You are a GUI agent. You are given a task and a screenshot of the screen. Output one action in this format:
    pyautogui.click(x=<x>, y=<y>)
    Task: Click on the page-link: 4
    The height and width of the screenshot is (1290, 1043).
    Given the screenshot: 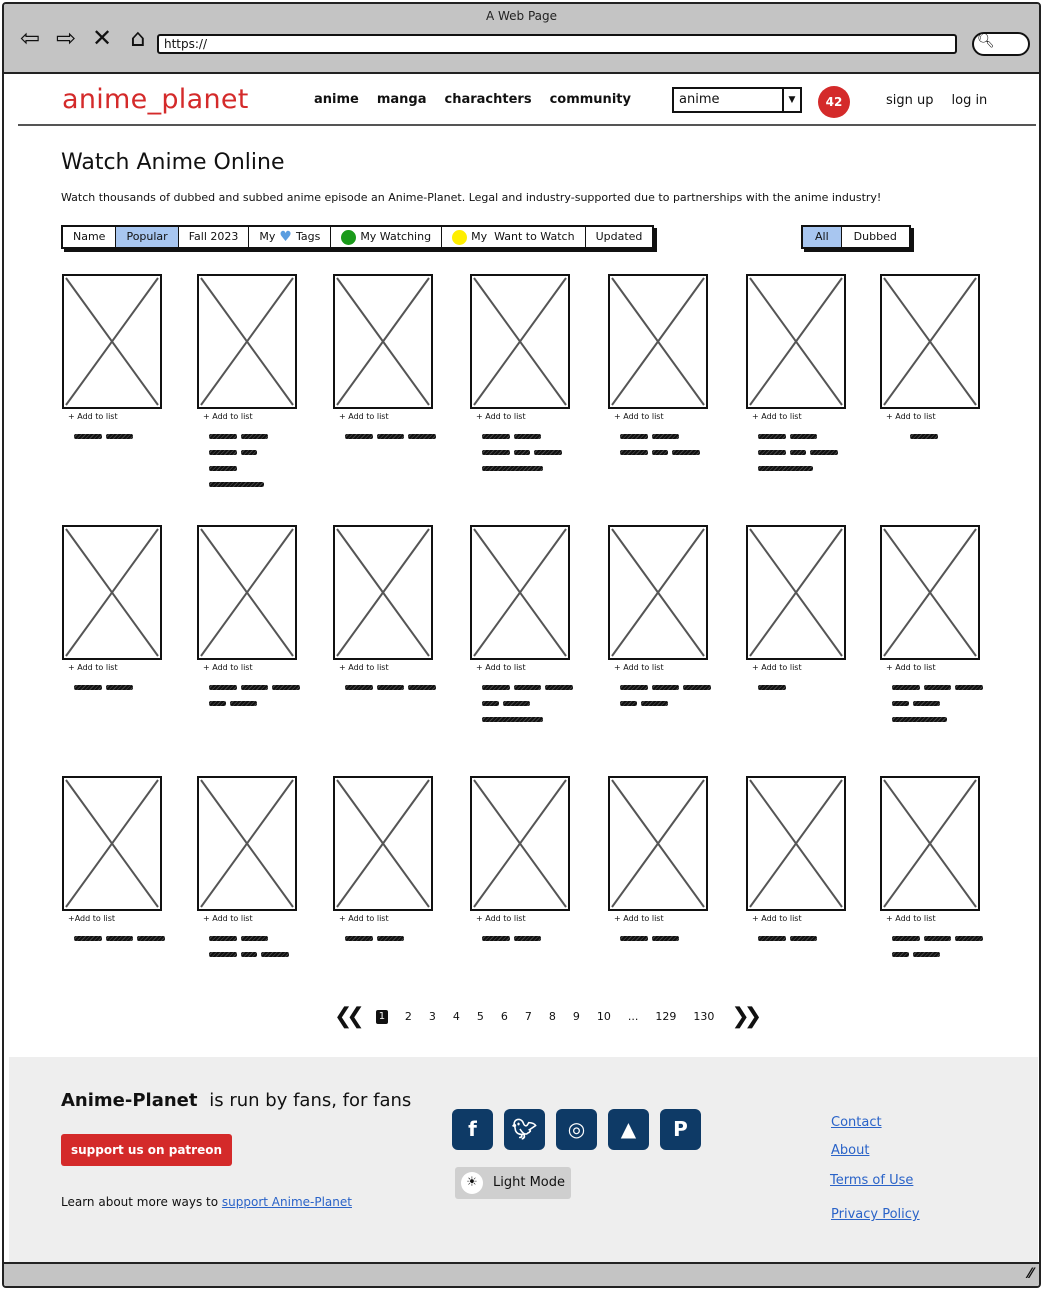 What is the action you would take?
    pyautogui.click(x=456, y=1016)
    